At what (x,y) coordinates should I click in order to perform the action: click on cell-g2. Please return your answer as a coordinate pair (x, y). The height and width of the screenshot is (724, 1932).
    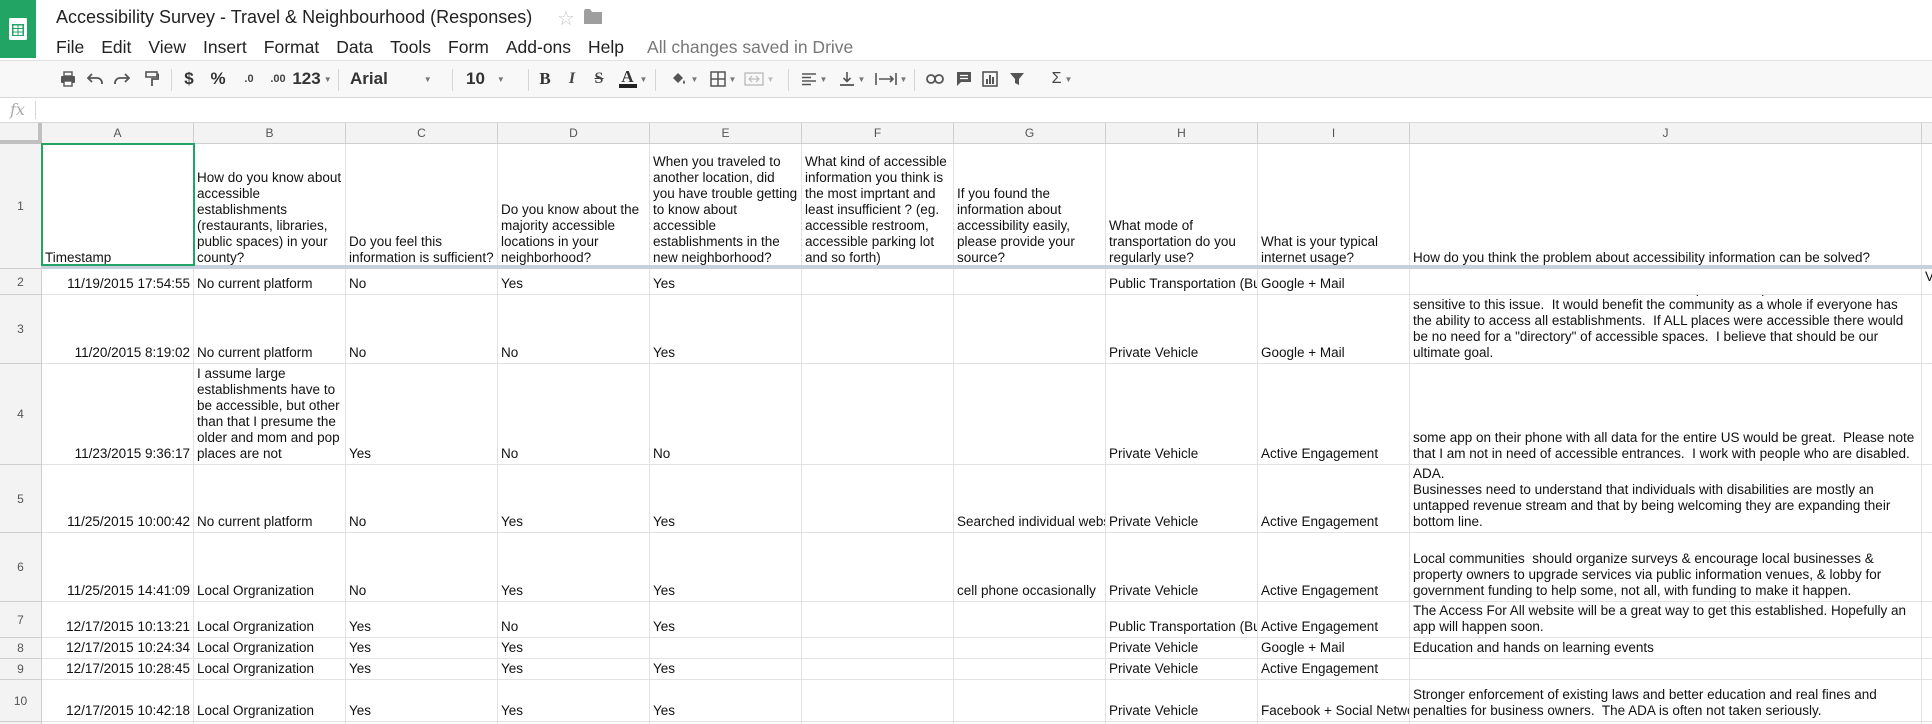
    Looking at the image, I should click on (1030, 282).